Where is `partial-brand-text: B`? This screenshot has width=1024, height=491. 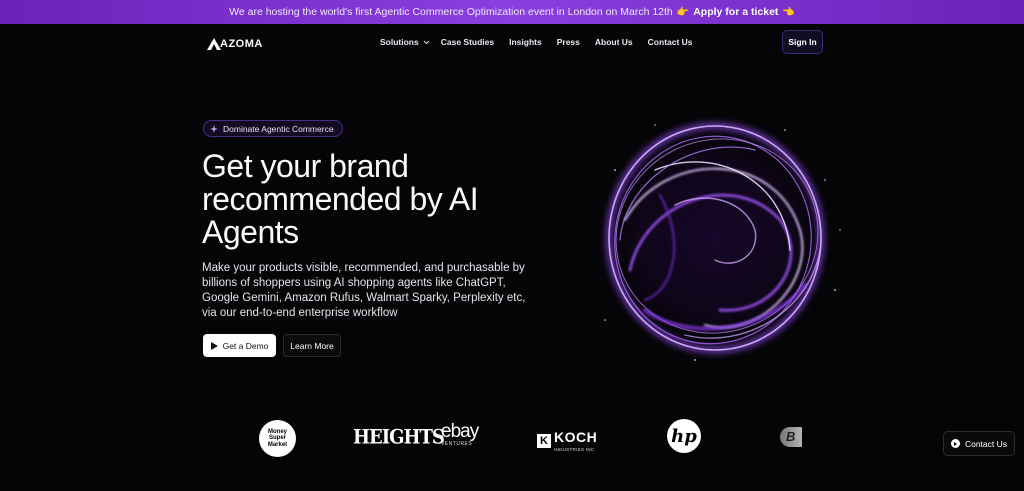 partial-brand-text: B is located at coordinates (791, 437).